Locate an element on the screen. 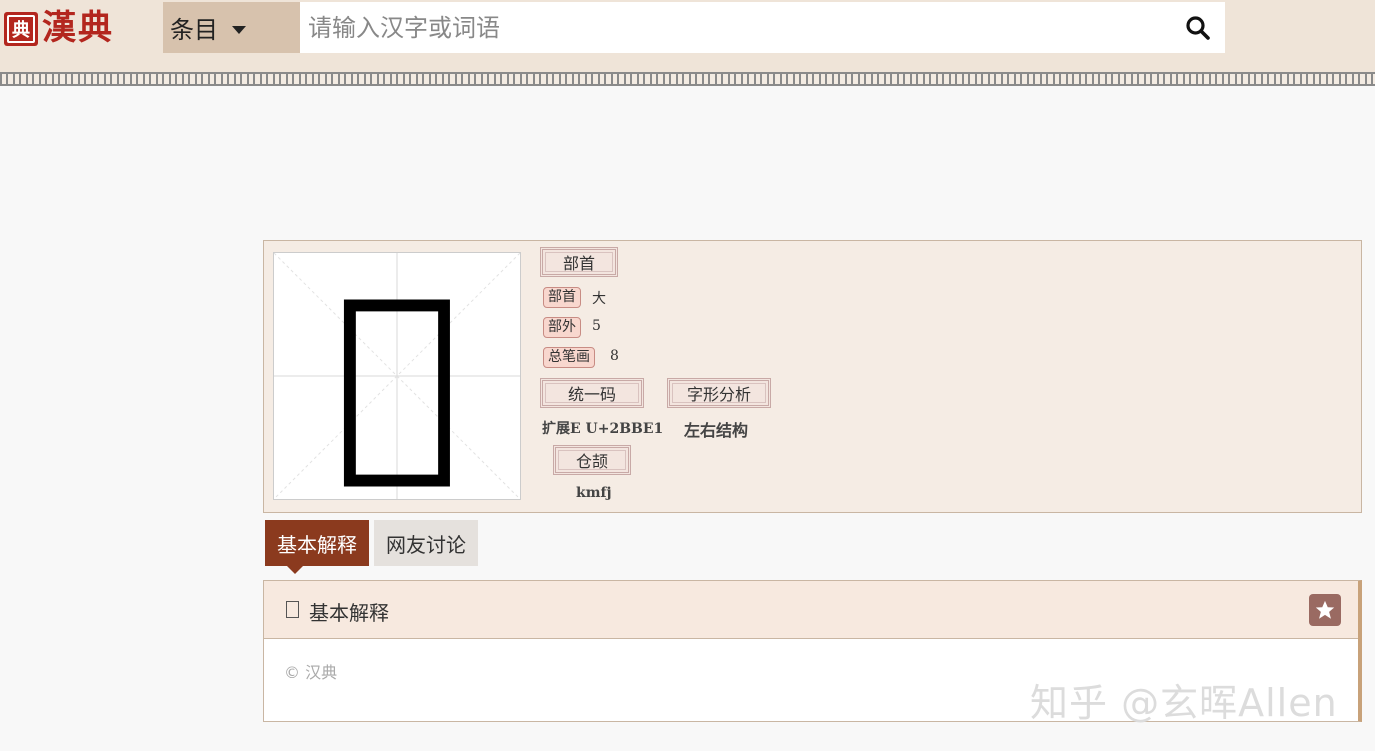  cangjie-section-label: 仓颉 is located at coordinates (592, 460).